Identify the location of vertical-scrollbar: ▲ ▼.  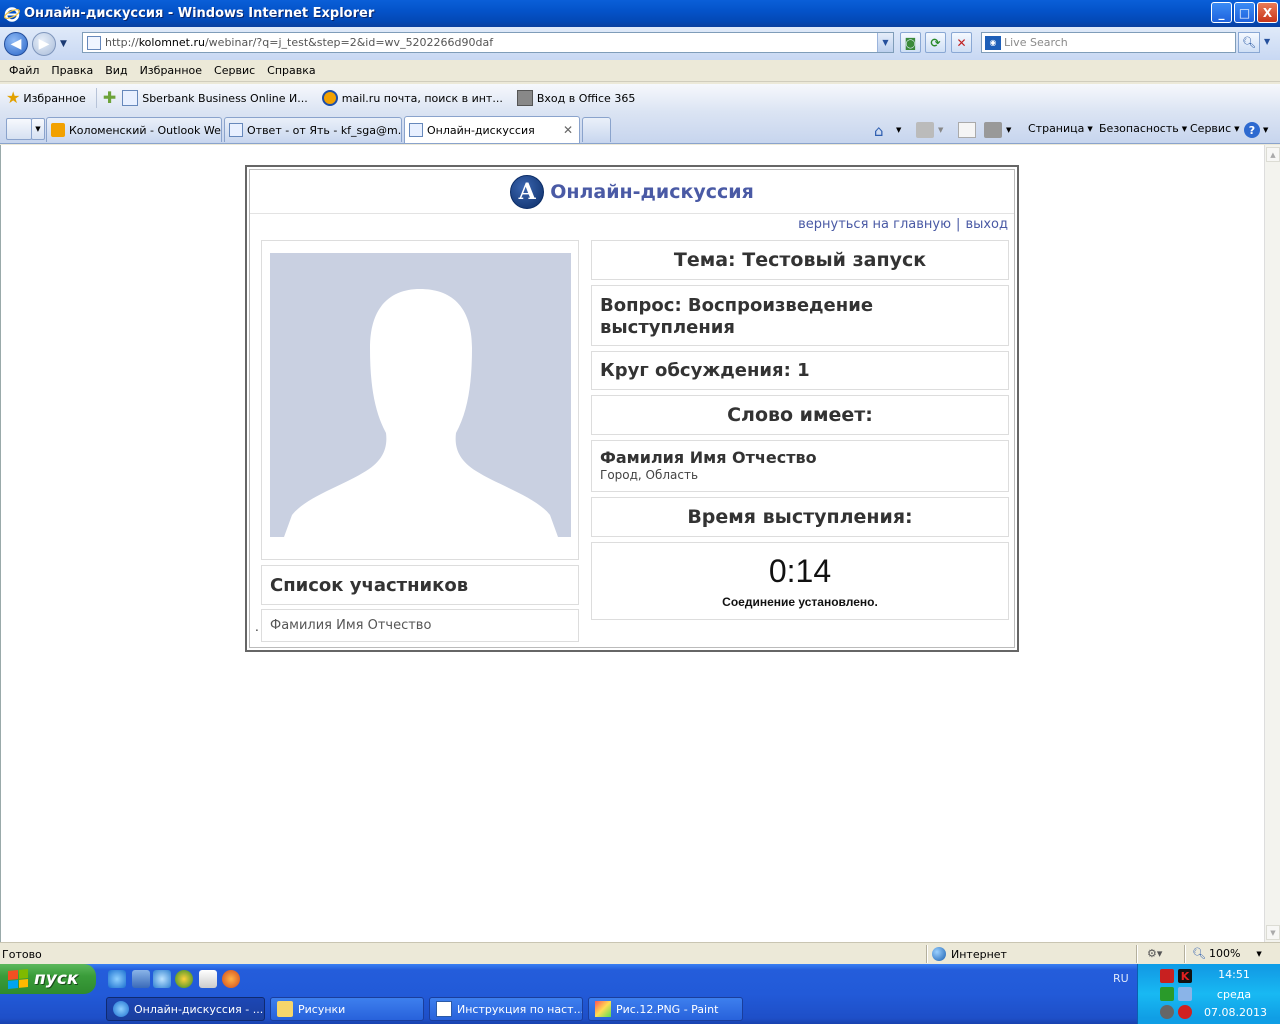
(1272, 543).